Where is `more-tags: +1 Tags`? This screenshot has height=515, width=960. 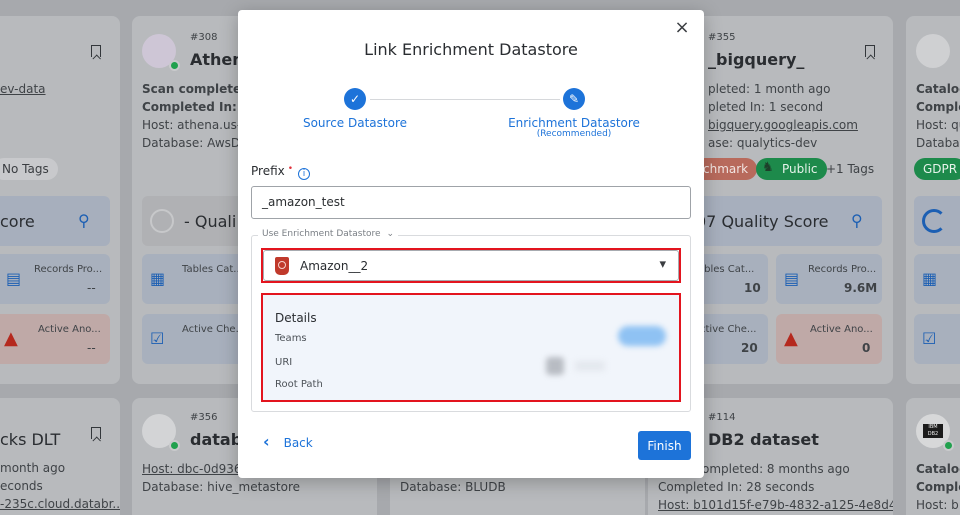
more-tags: +1 Tags is located at coordinates (850, 169).